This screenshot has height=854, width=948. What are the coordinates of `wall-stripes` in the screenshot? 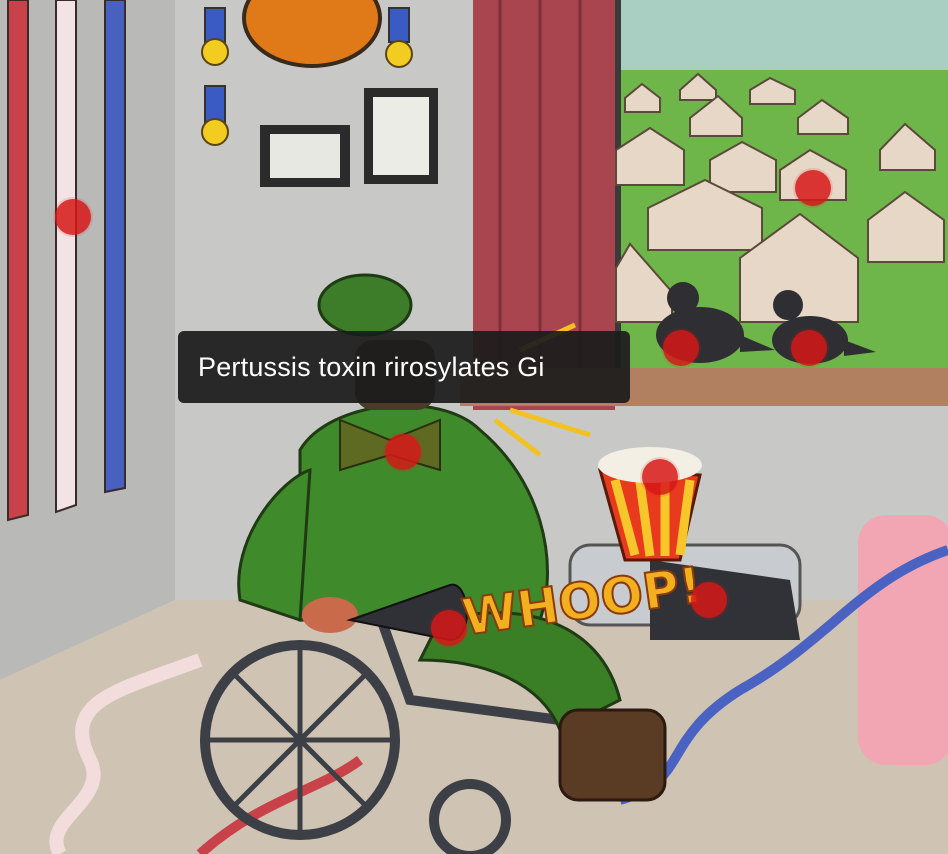 It's located at (66, 261).